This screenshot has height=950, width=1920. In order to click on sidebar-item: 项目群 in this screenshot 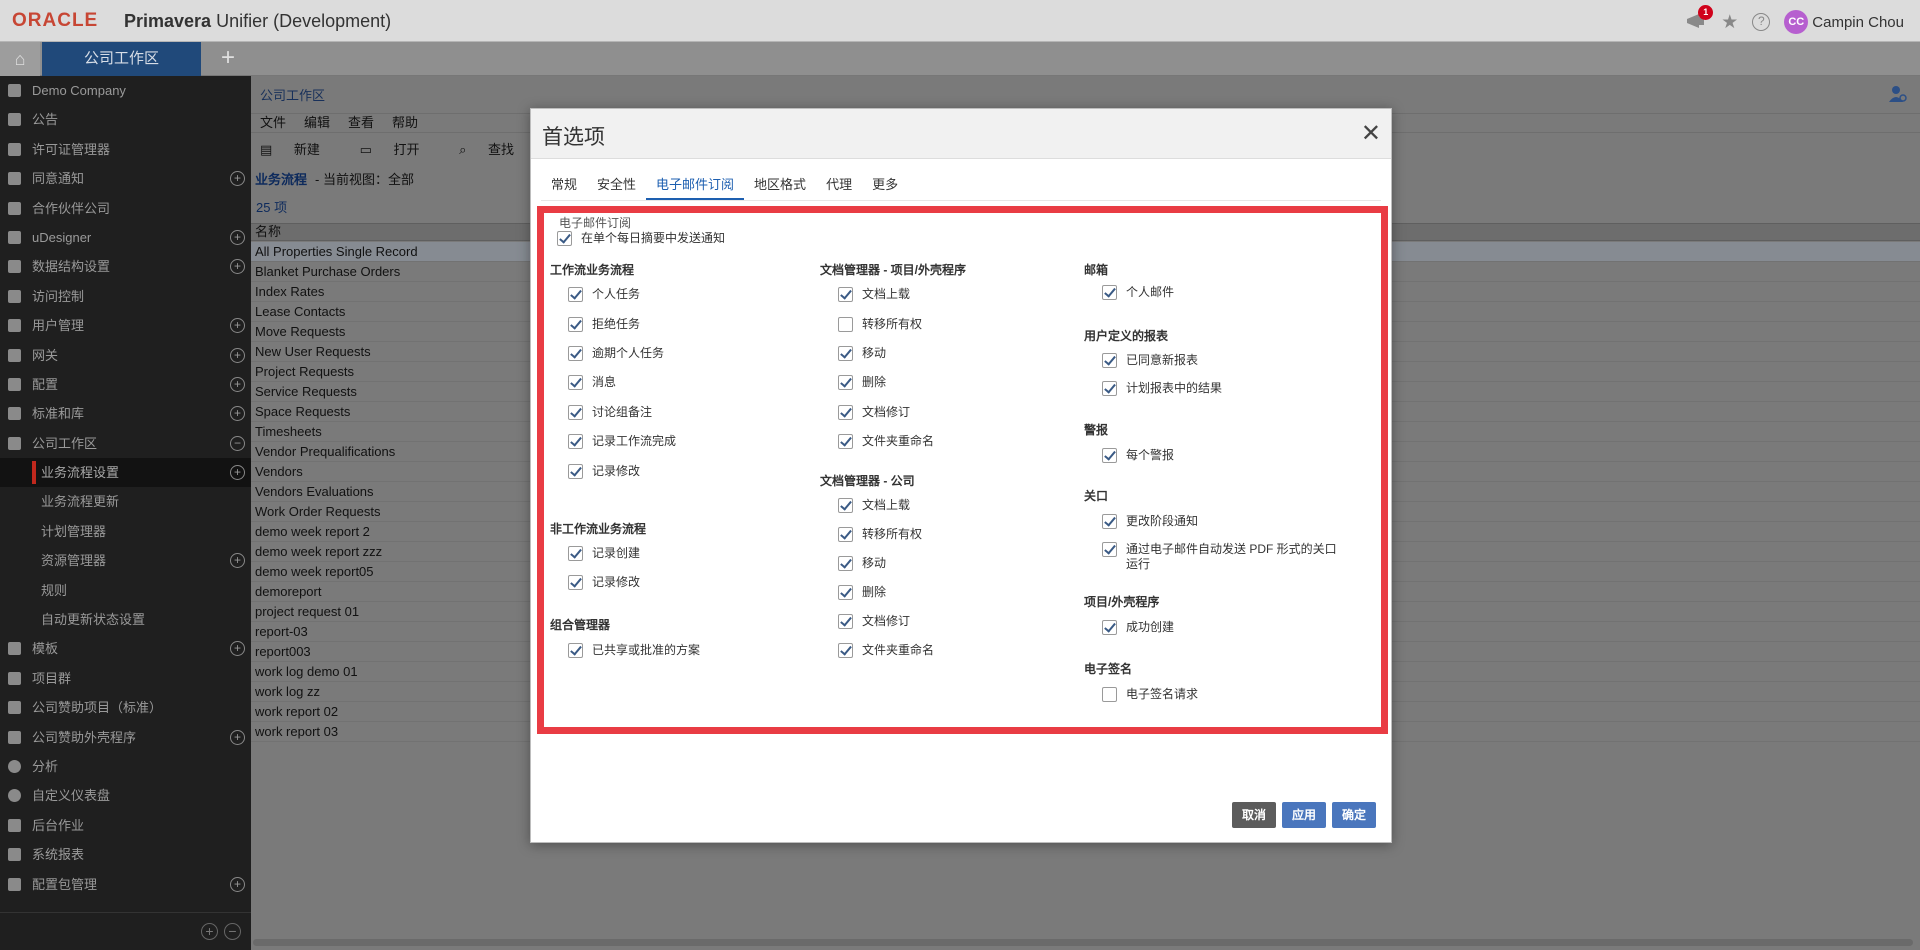, I will do `click(125, 678)`.